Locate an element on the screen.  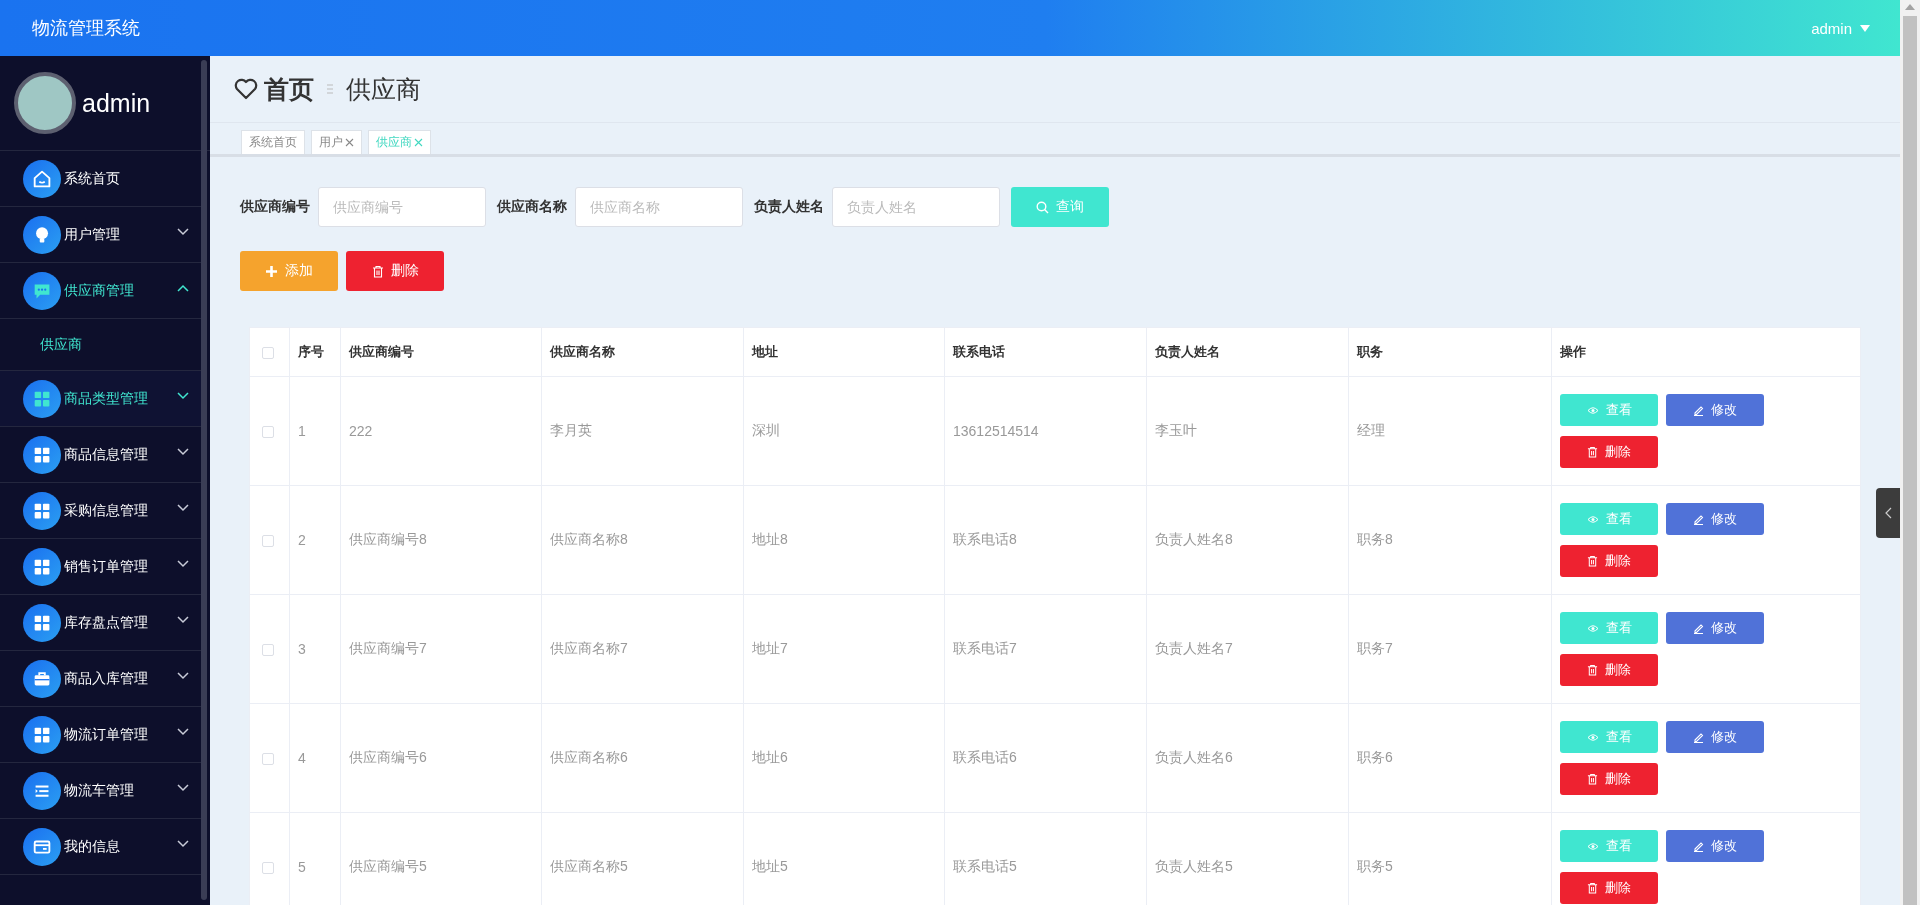
table-cell: 深圳 is located at coordinates (766, 430).